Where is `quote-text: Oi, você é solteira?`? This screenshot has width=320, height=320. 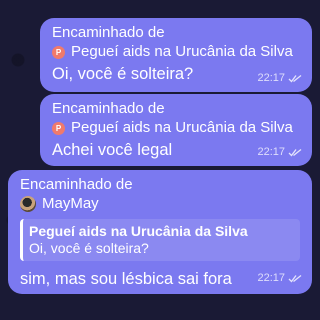 quote-text: Oi, você é solteira? is located at coordinates (89, 248).